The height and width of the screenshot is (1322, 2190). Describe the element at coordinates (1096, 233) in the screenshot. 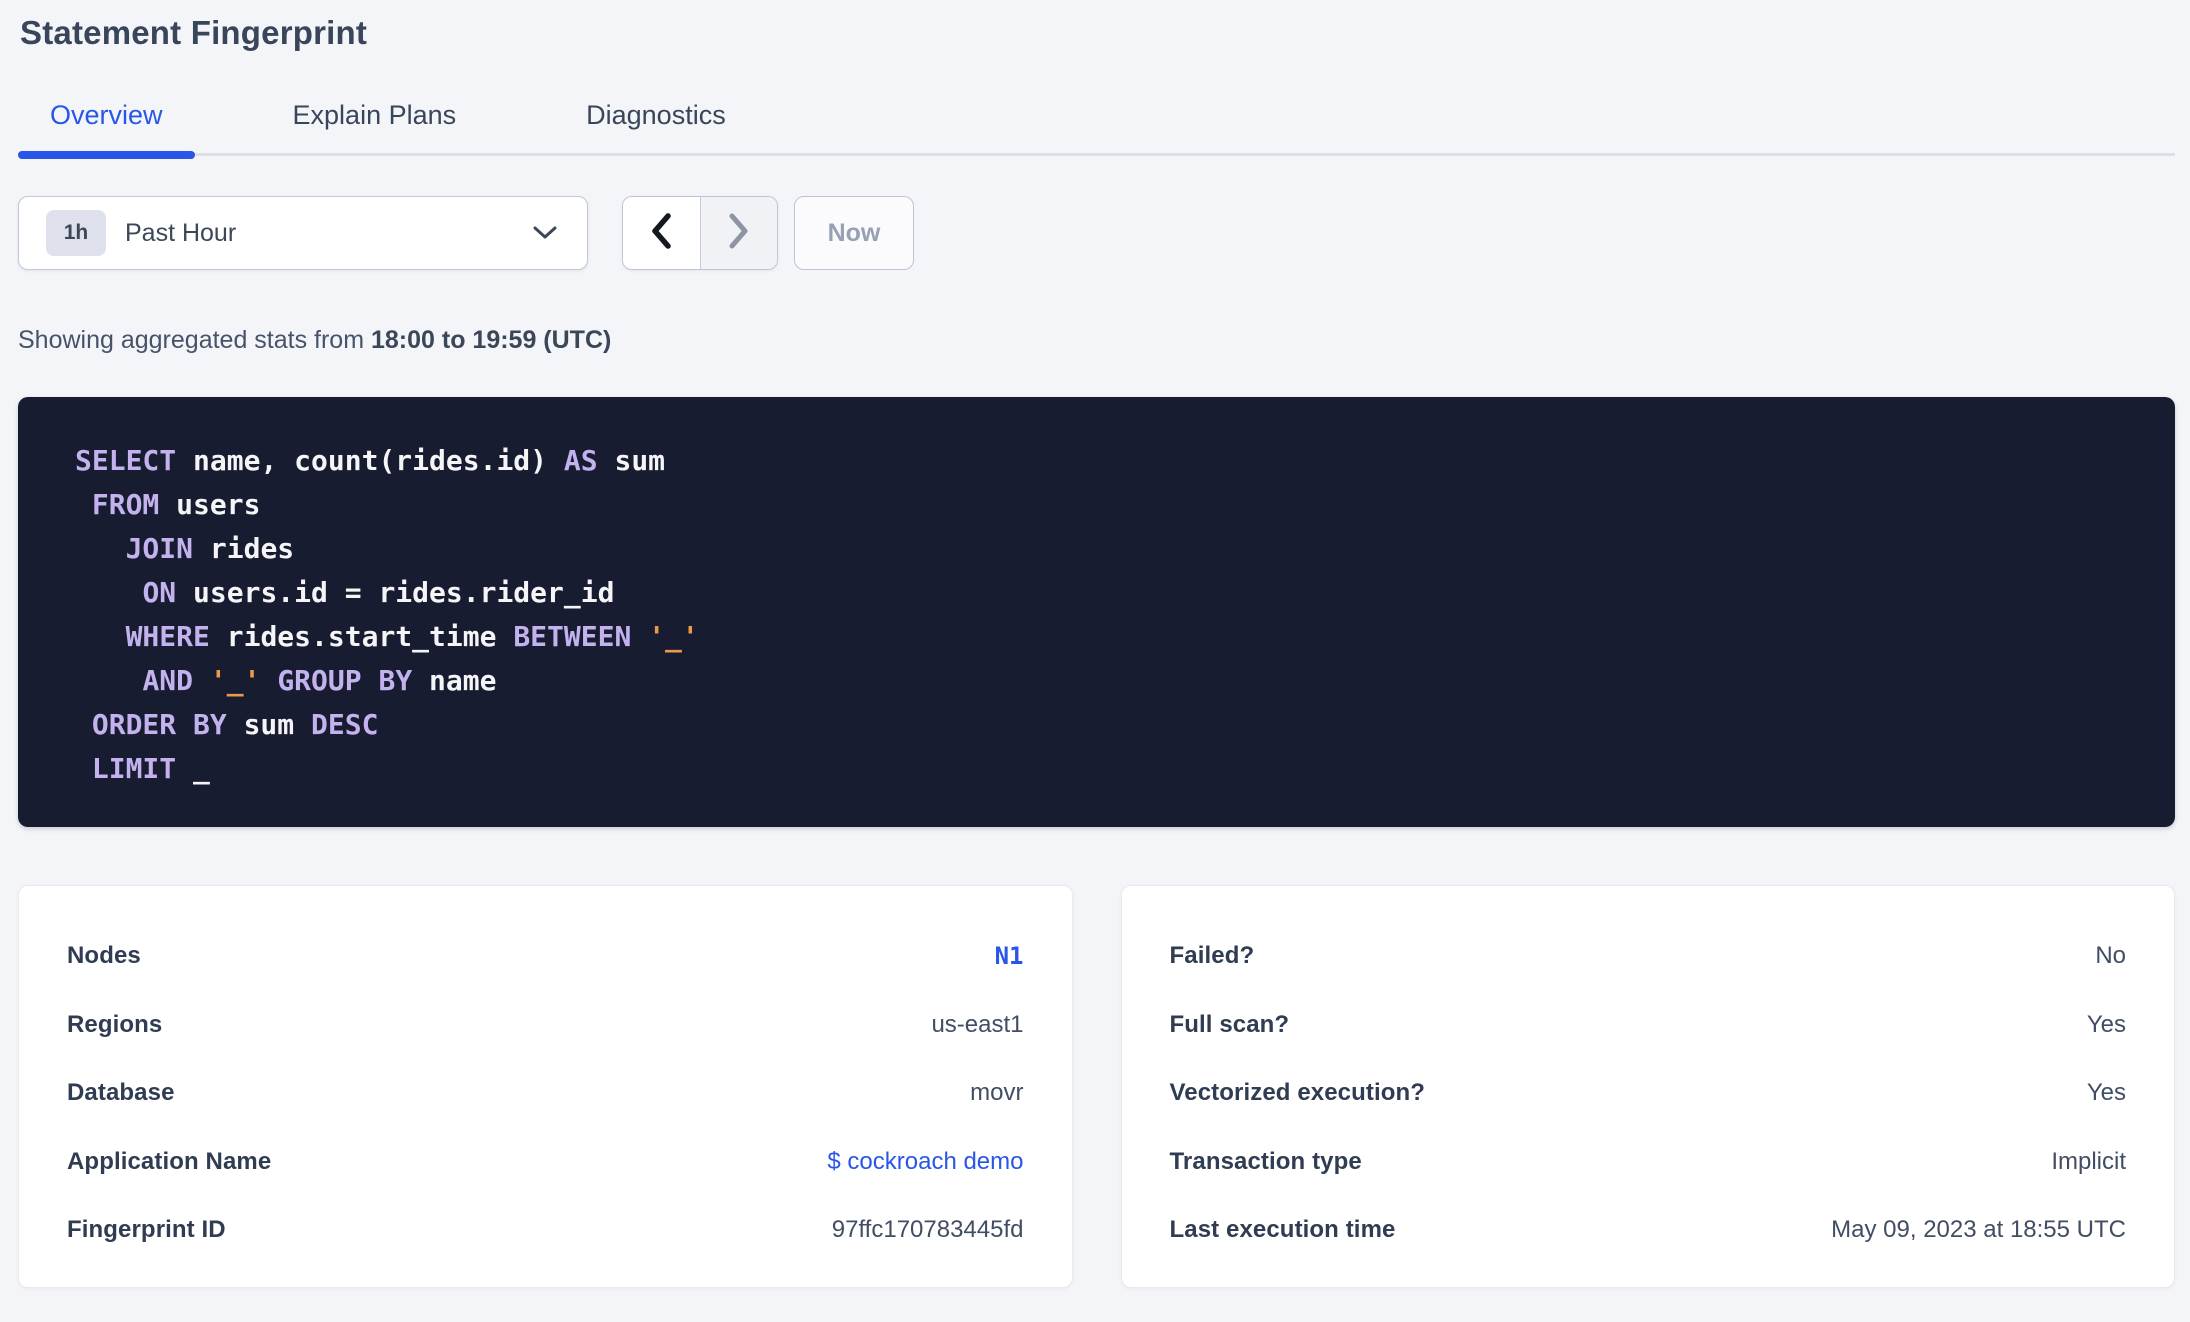

I see `time-controls: 1h Past Hour Now` at that location.